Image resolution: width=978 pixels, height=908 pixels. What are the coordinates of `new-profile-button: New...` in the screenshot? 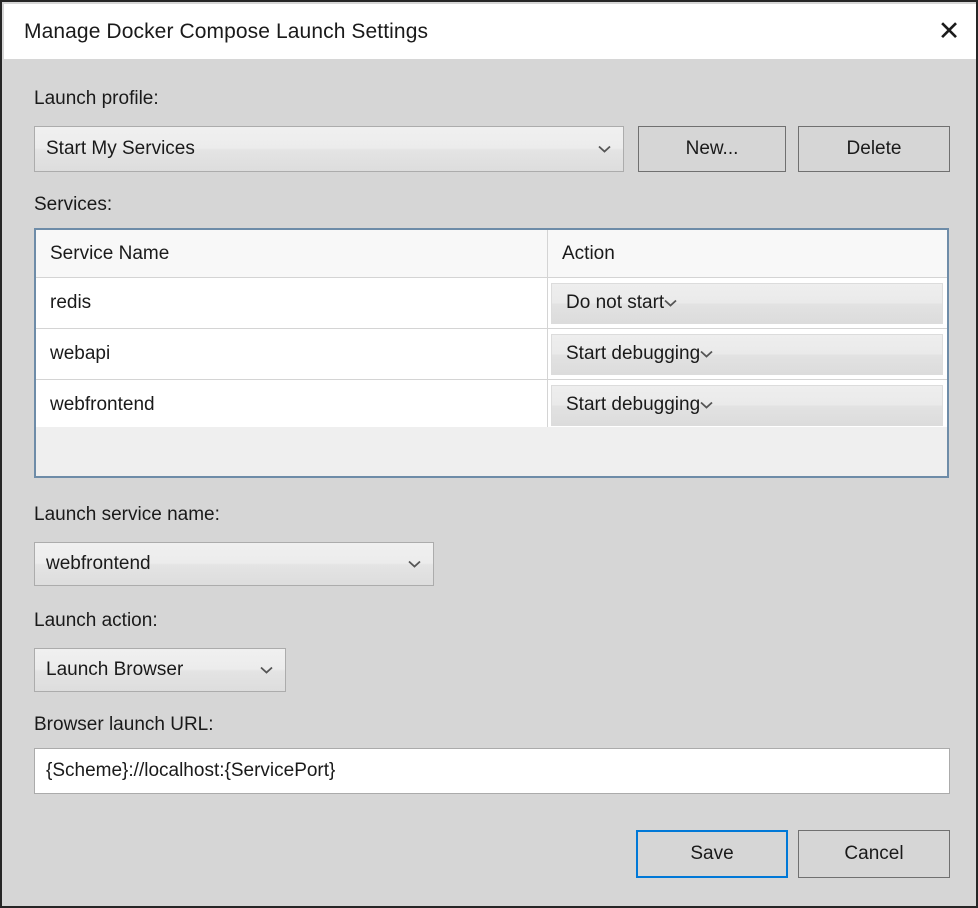 It's located at (712, 149).